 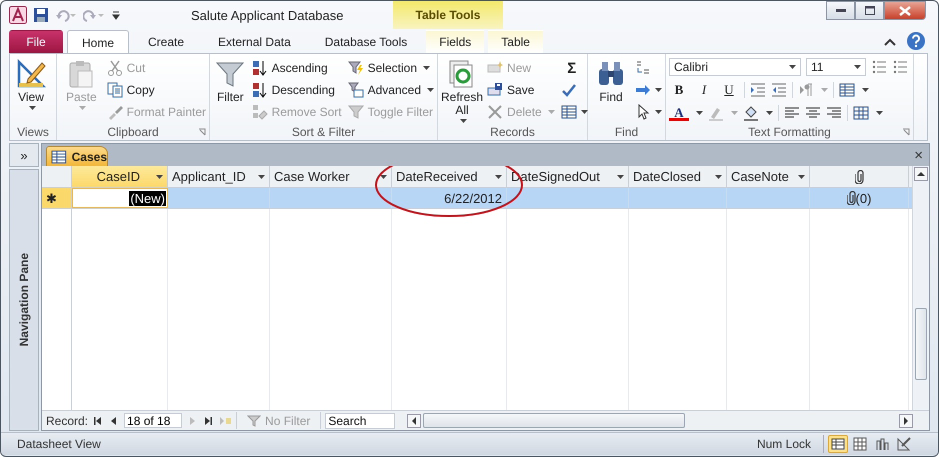 I want to click on group-label: Records, so click(x=512, y=131).